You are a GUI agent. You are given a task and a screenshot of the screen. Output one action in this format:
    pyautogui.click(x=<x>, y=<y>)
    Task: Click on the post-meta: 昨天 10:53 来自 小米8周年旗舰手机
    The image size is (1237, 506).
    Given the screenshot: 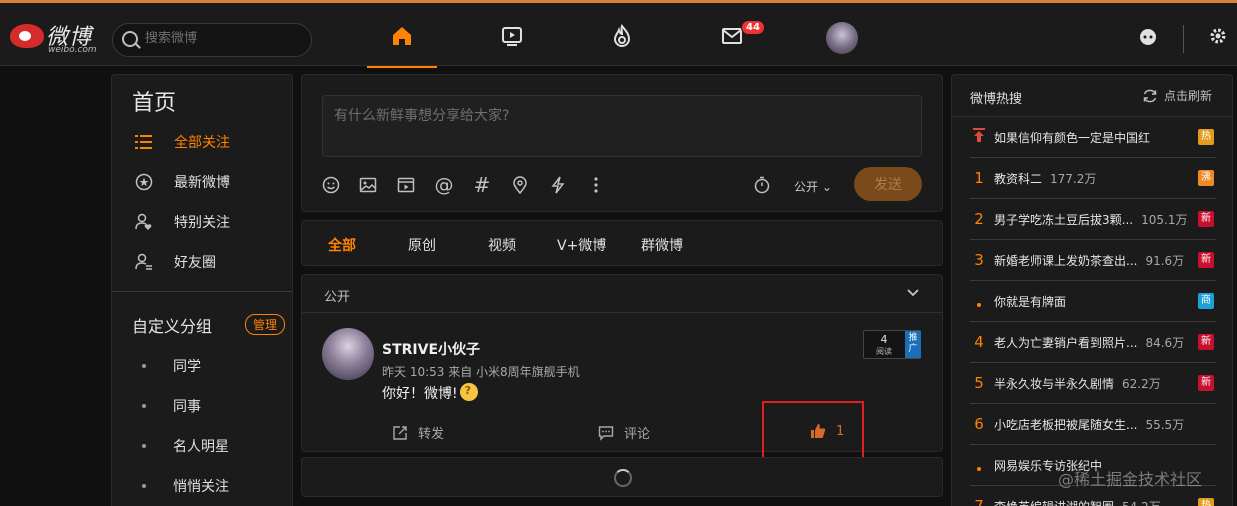 What is the action you would take?
    pyautogui.click(x=481, y=372)
    